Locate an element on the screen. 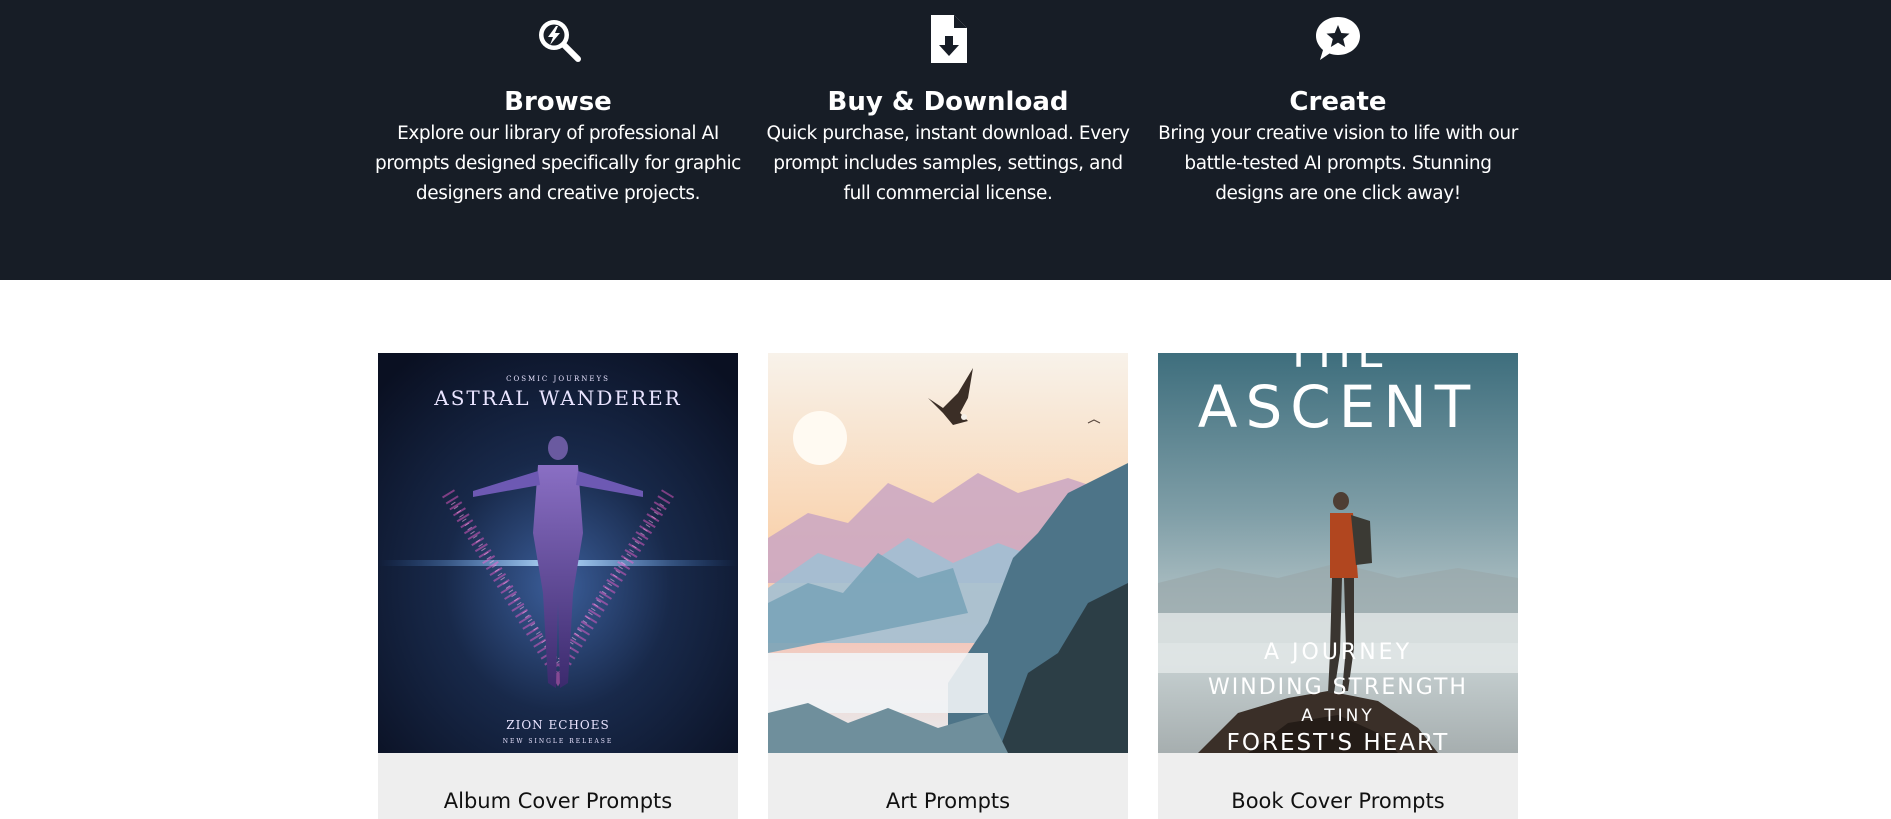 The image size is (1891, 819). album-title: ASTRAL WANDERER is located at coordinates (557, 398).